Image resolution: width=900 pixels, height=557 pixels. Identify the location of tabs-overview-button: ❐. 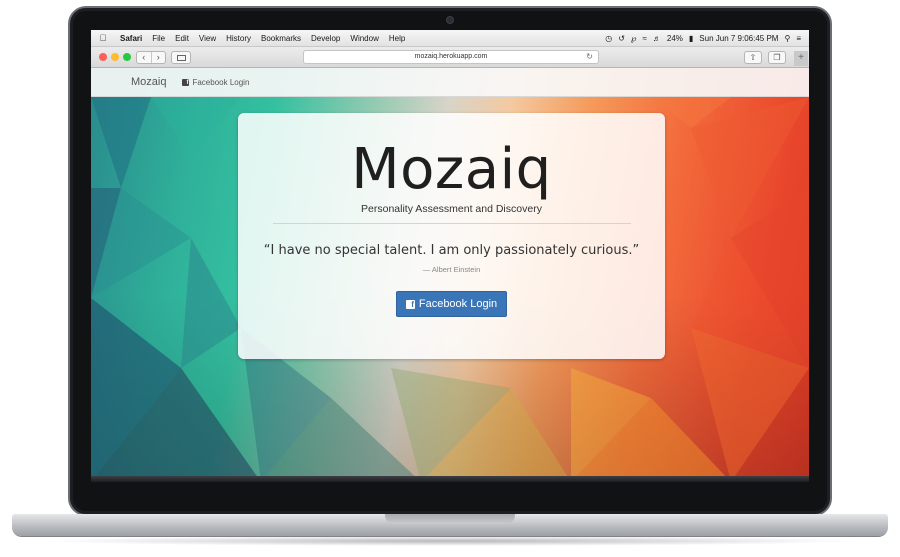
(777, 57).